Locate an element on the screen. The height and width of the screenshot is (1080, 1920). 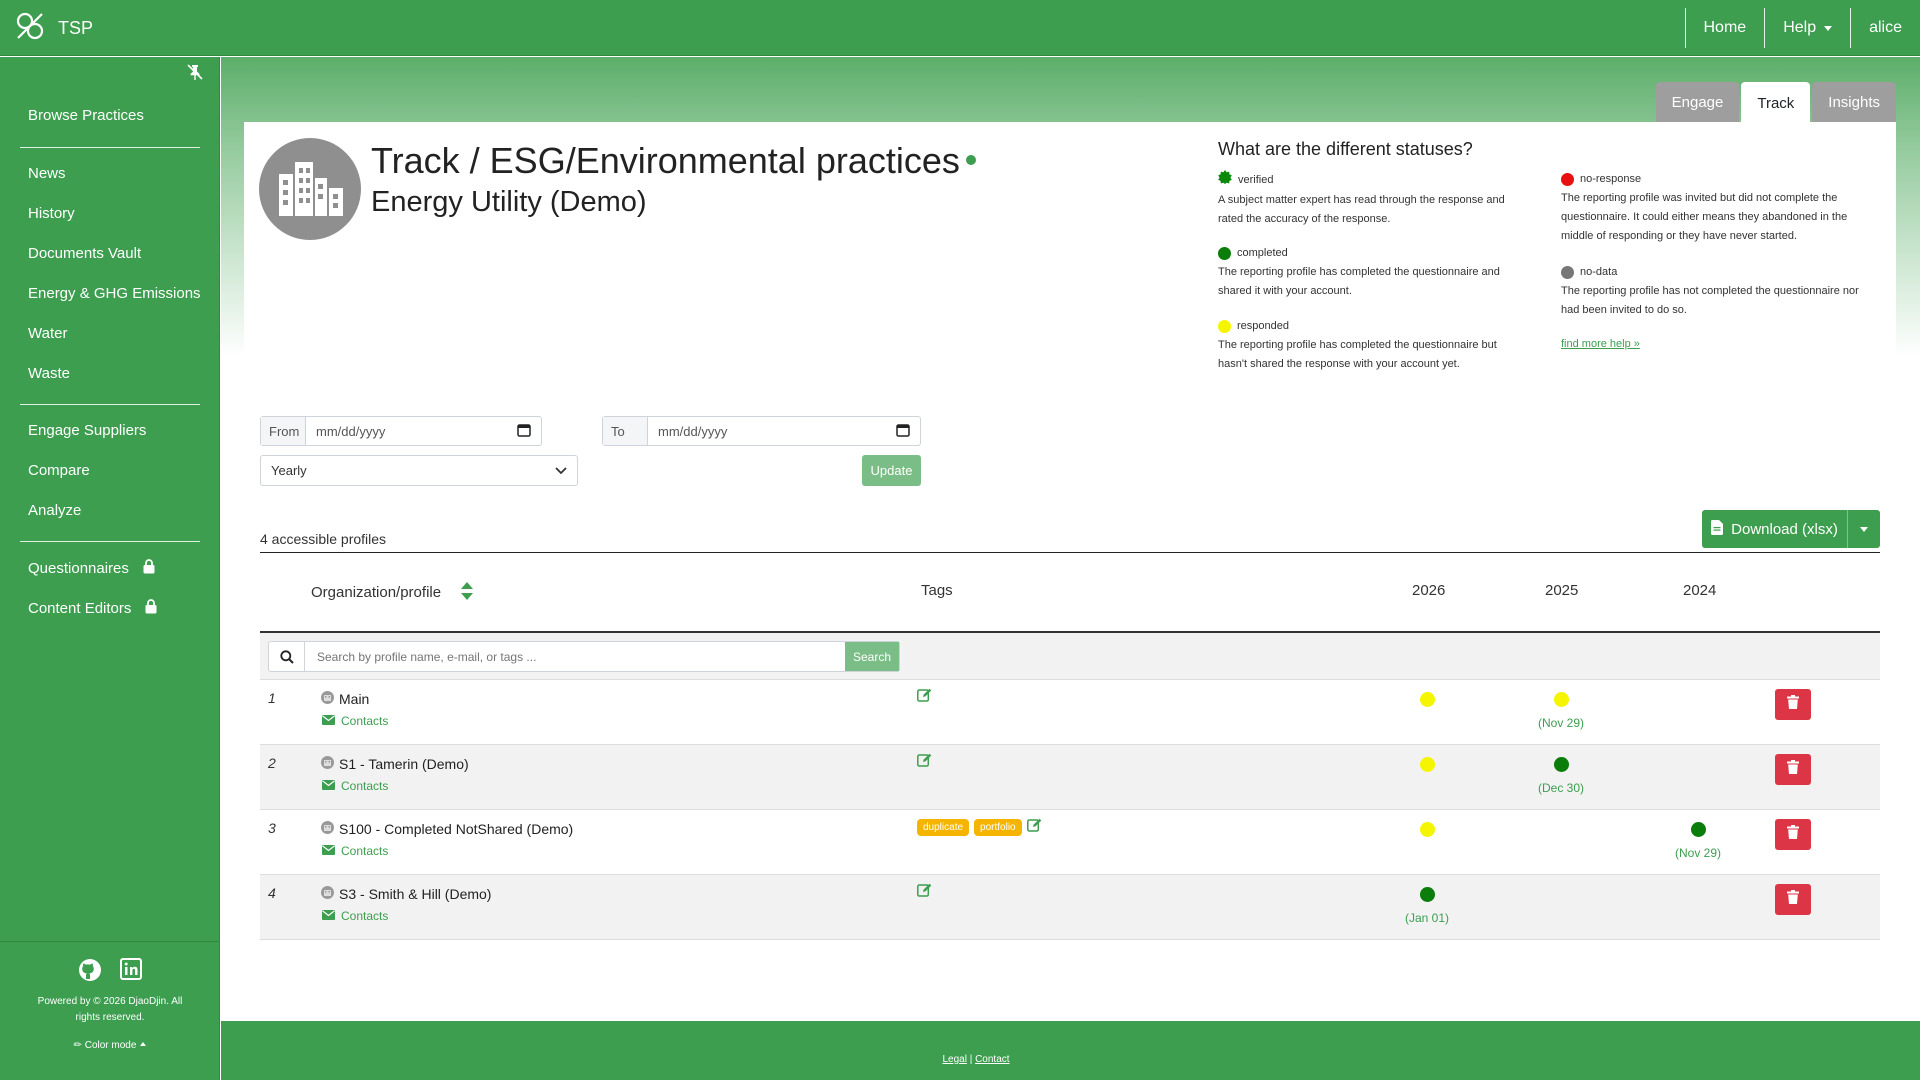
search-icon is located at coordinates (287, 656).